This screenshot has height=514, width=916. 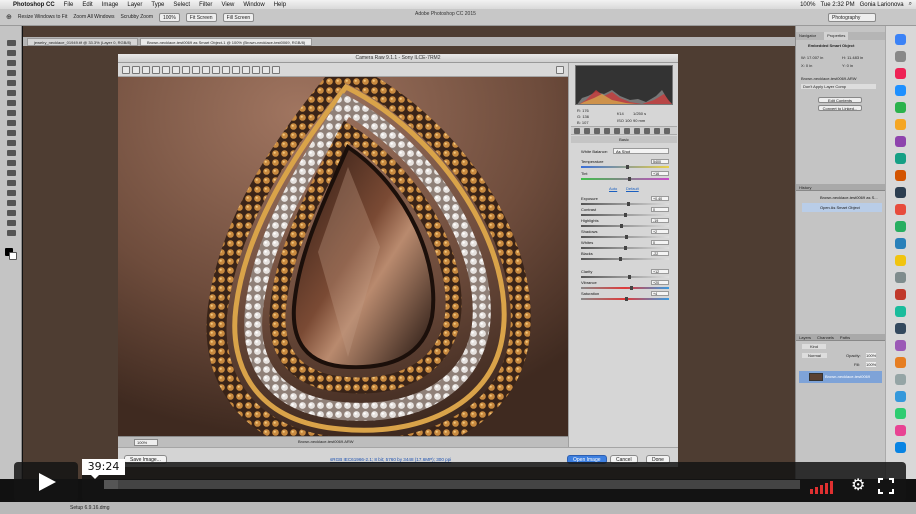 What do you see at coordinates (11, 183) in the screenshot?
I see `pen-tool-icon` at bounding box center [11, 183].